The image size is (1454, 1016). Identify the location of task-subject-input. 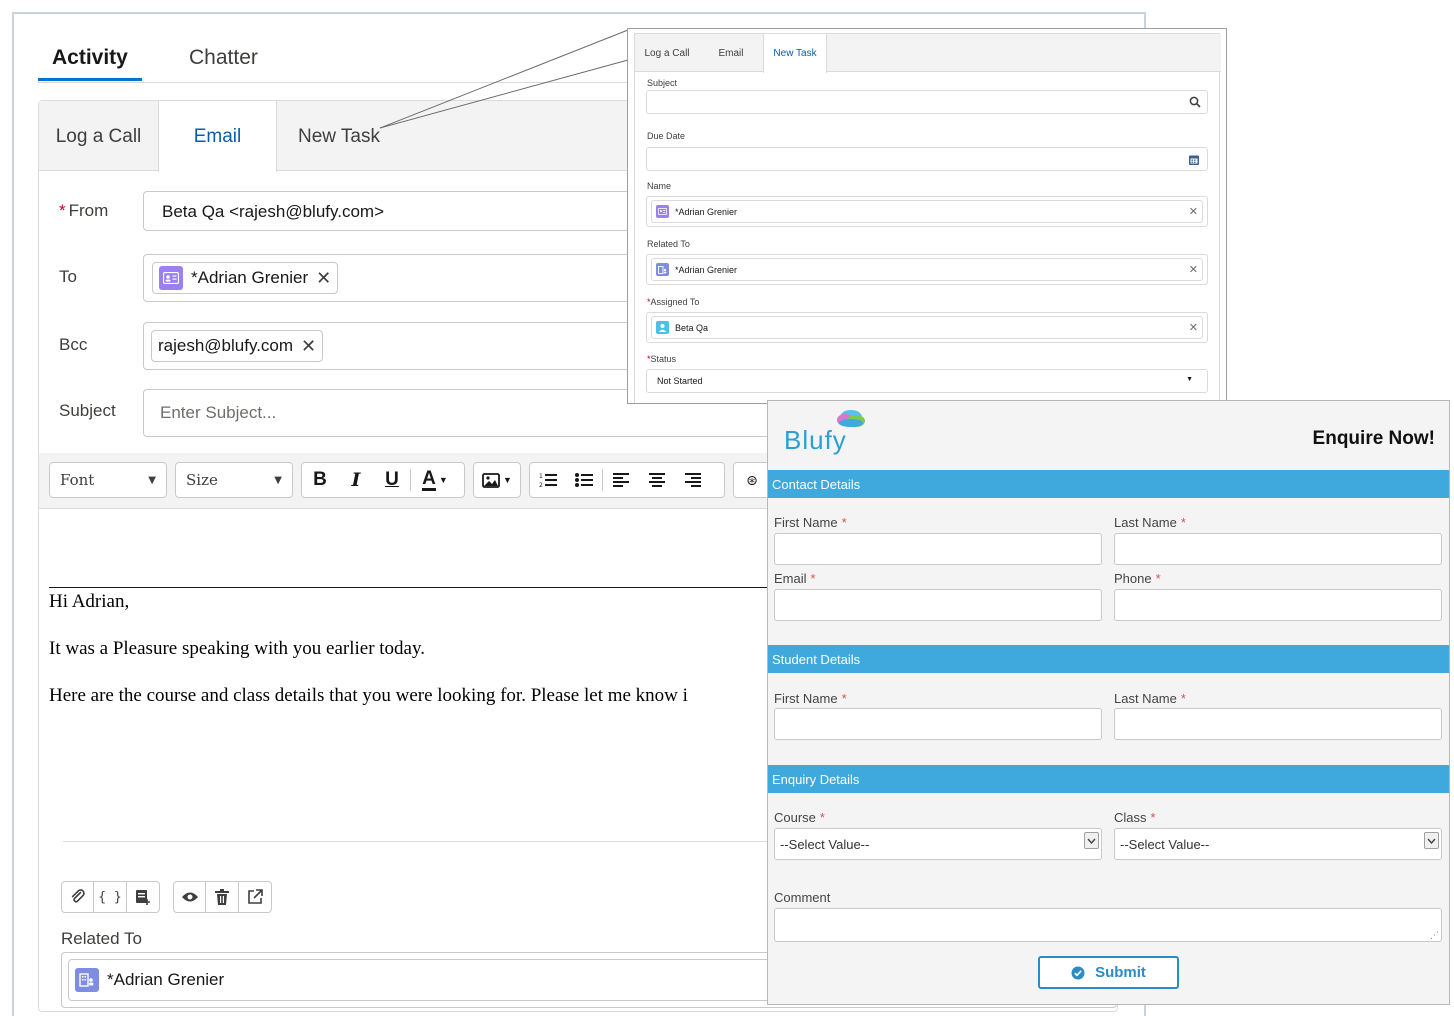
(927, 102).